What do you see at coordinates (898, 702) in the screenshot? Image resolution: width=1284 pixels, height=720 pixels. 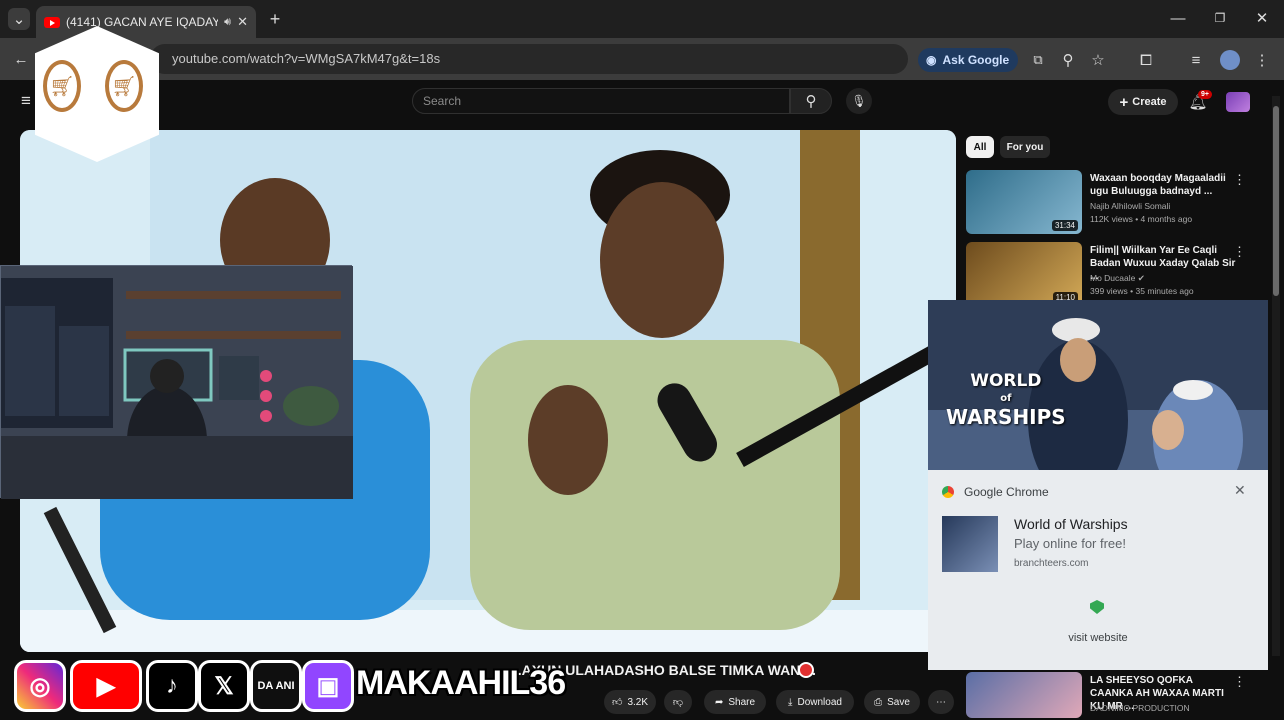 I see `save-label: Save` at bounding box center [898, 702].